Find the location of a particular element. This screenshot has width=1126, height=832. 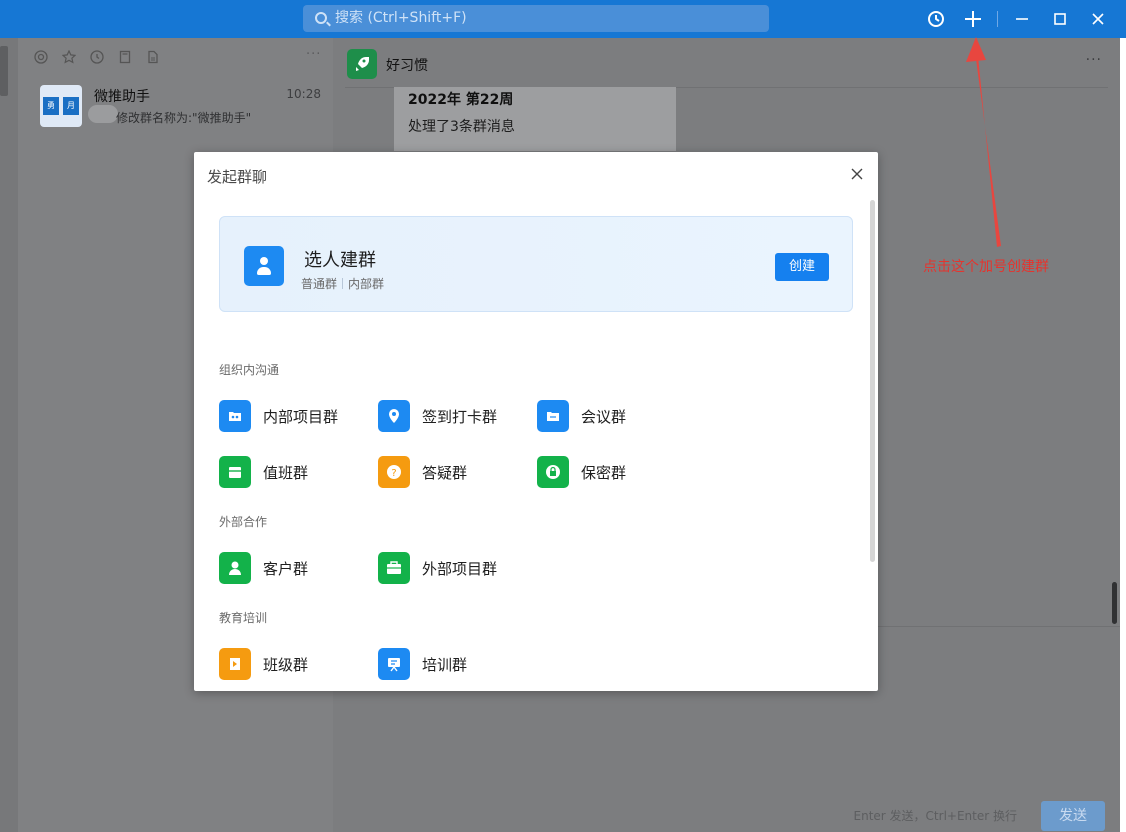

hero-title: 选人建群 is located at coordinates (340, 260).